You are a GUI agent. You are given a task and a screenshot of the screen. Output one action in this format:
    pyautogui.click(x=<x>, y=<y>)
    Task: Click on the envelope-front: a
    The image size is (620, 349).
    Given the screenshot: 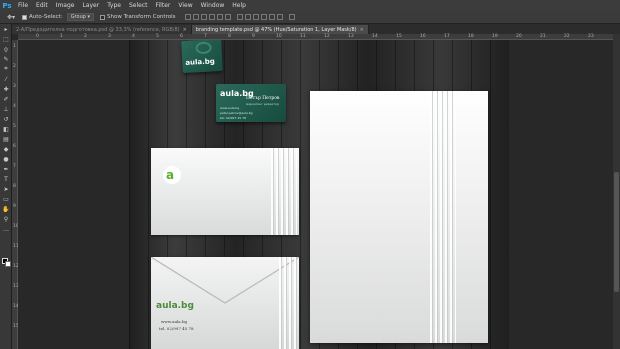 What is the action you would take?
    pyautogui.click(x=225, y=191)
    